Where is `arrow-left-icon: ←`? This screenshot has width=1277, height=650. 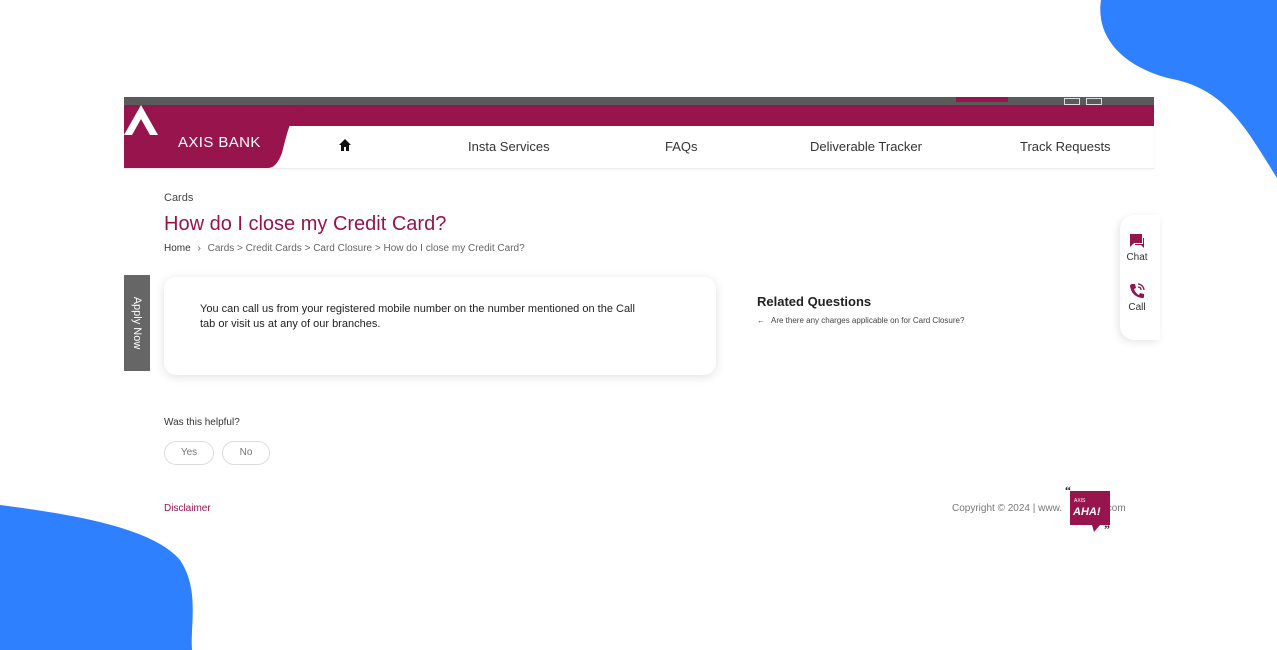
arrow-left-icon: ← is located at coordinates (761, 320).